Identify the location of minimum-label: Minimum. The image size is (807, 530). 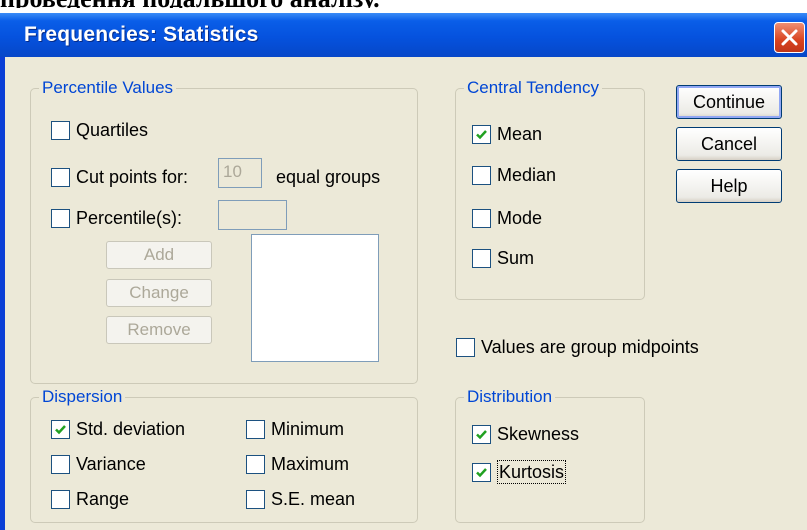
(308, 429).